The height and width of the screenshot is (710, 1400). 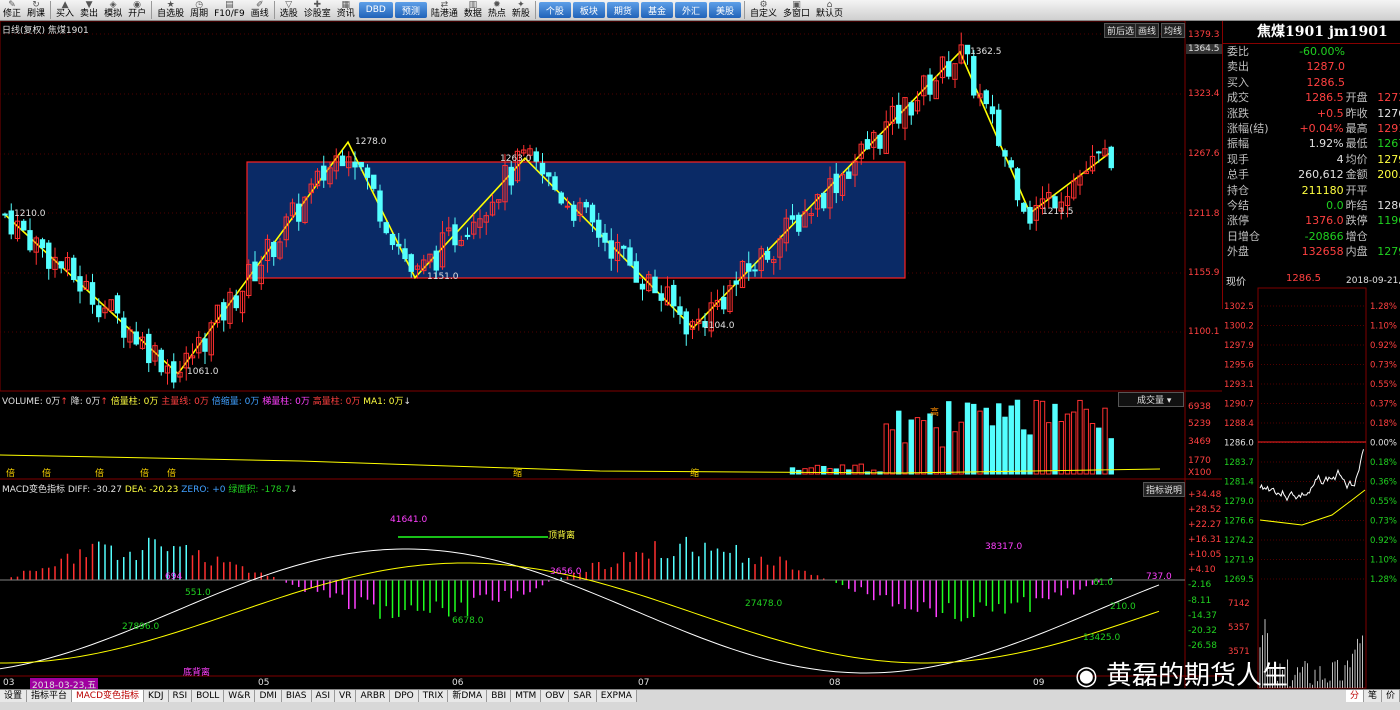 I want to click on toolbar-btn-futures: 期货, so click(x=622, y=10).